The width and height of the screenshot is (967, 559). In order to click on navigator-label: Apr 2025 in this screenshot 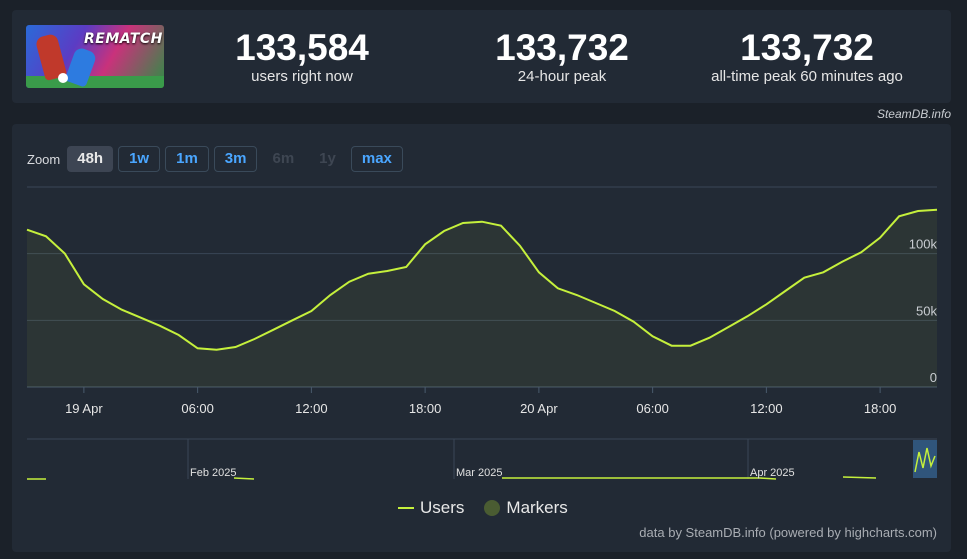, I will do `click(772, 473)`.